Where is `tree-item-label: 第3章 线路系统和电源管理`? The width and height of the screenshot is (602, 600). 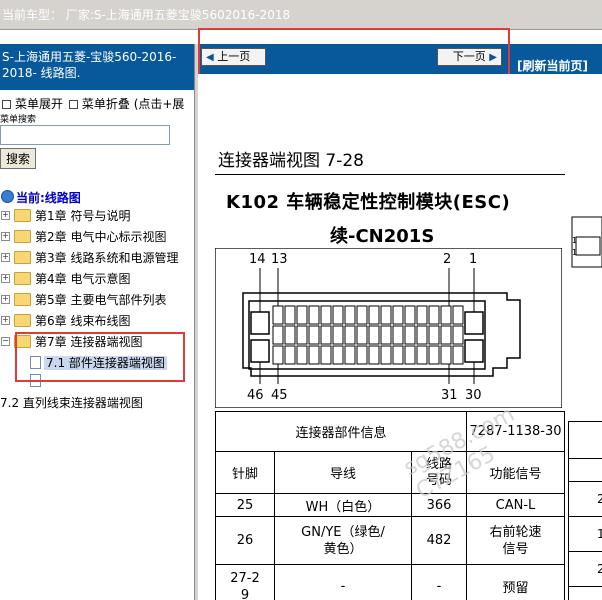 tree-item-label: 第3章 线路系统和电源管理 is located at coordinates (107, 258).